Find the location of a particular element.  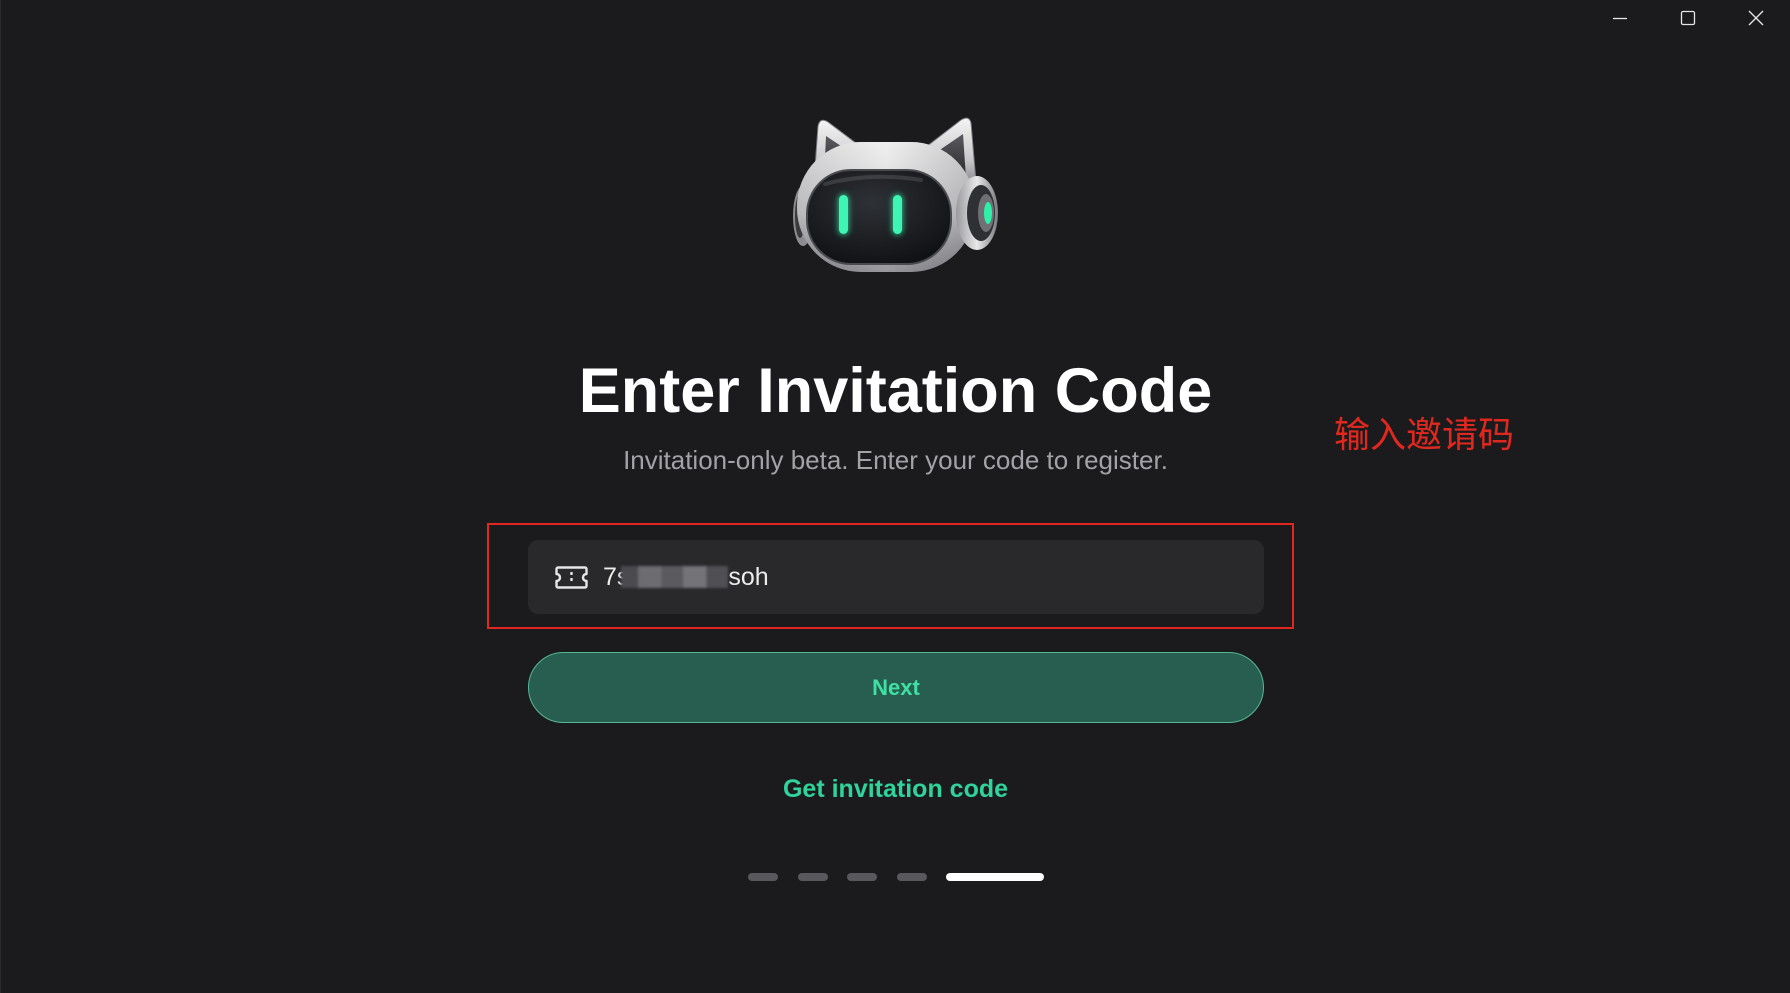

redacted-mask is located at coordinates (675, 577).